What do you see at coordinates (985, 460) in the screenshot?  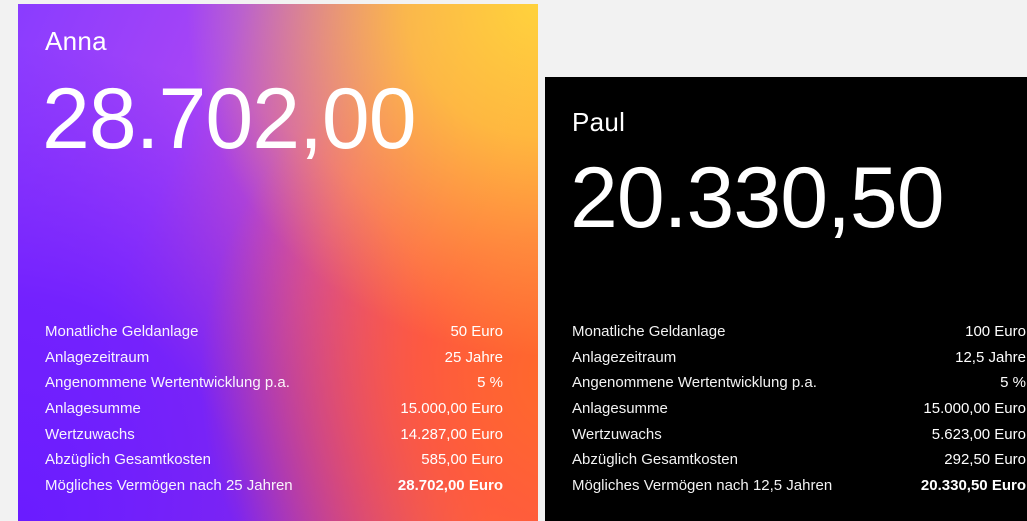 I see `detail-value: 292,50 Euro` at bounding box center [985, 460].